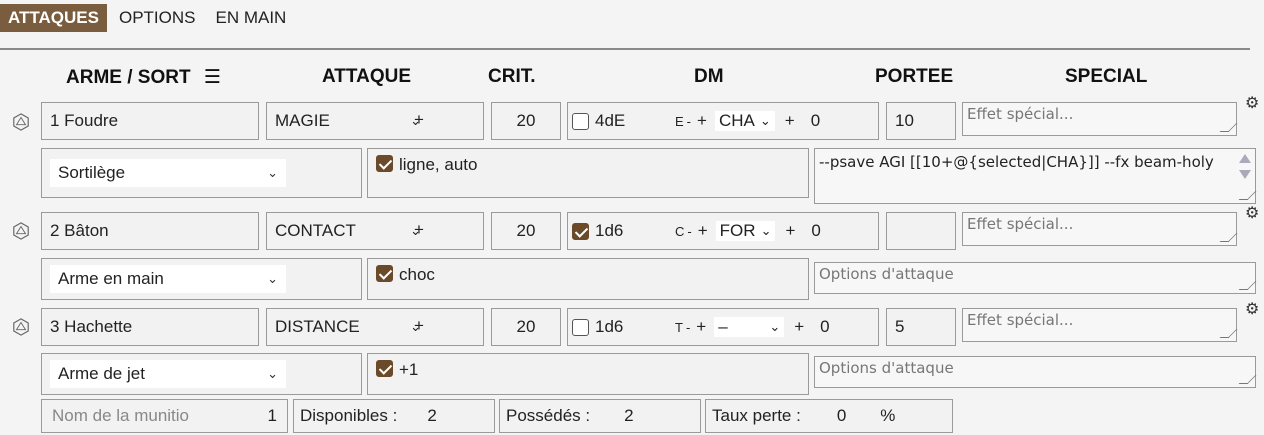  What do you see at coordinates (512, 76) in the screenshot?
I see `header-crit: CRIT.` at bounding box center [512, 76].